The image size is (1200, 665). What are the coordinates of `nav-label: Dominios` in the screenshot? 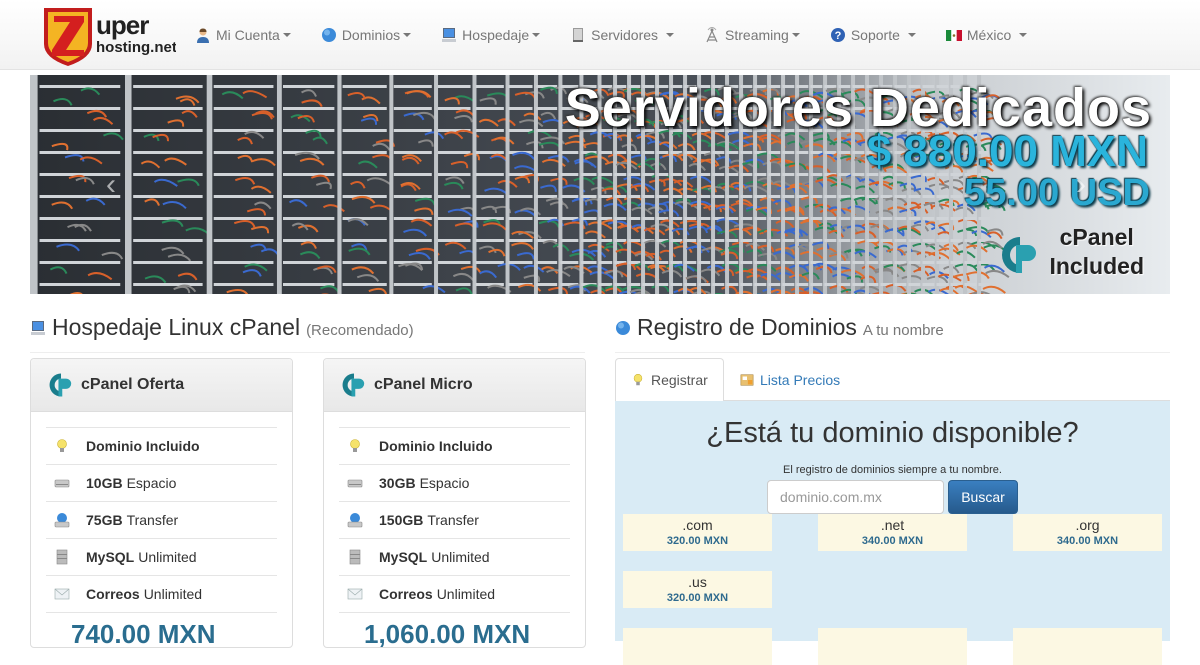 It's located at (371, 35).